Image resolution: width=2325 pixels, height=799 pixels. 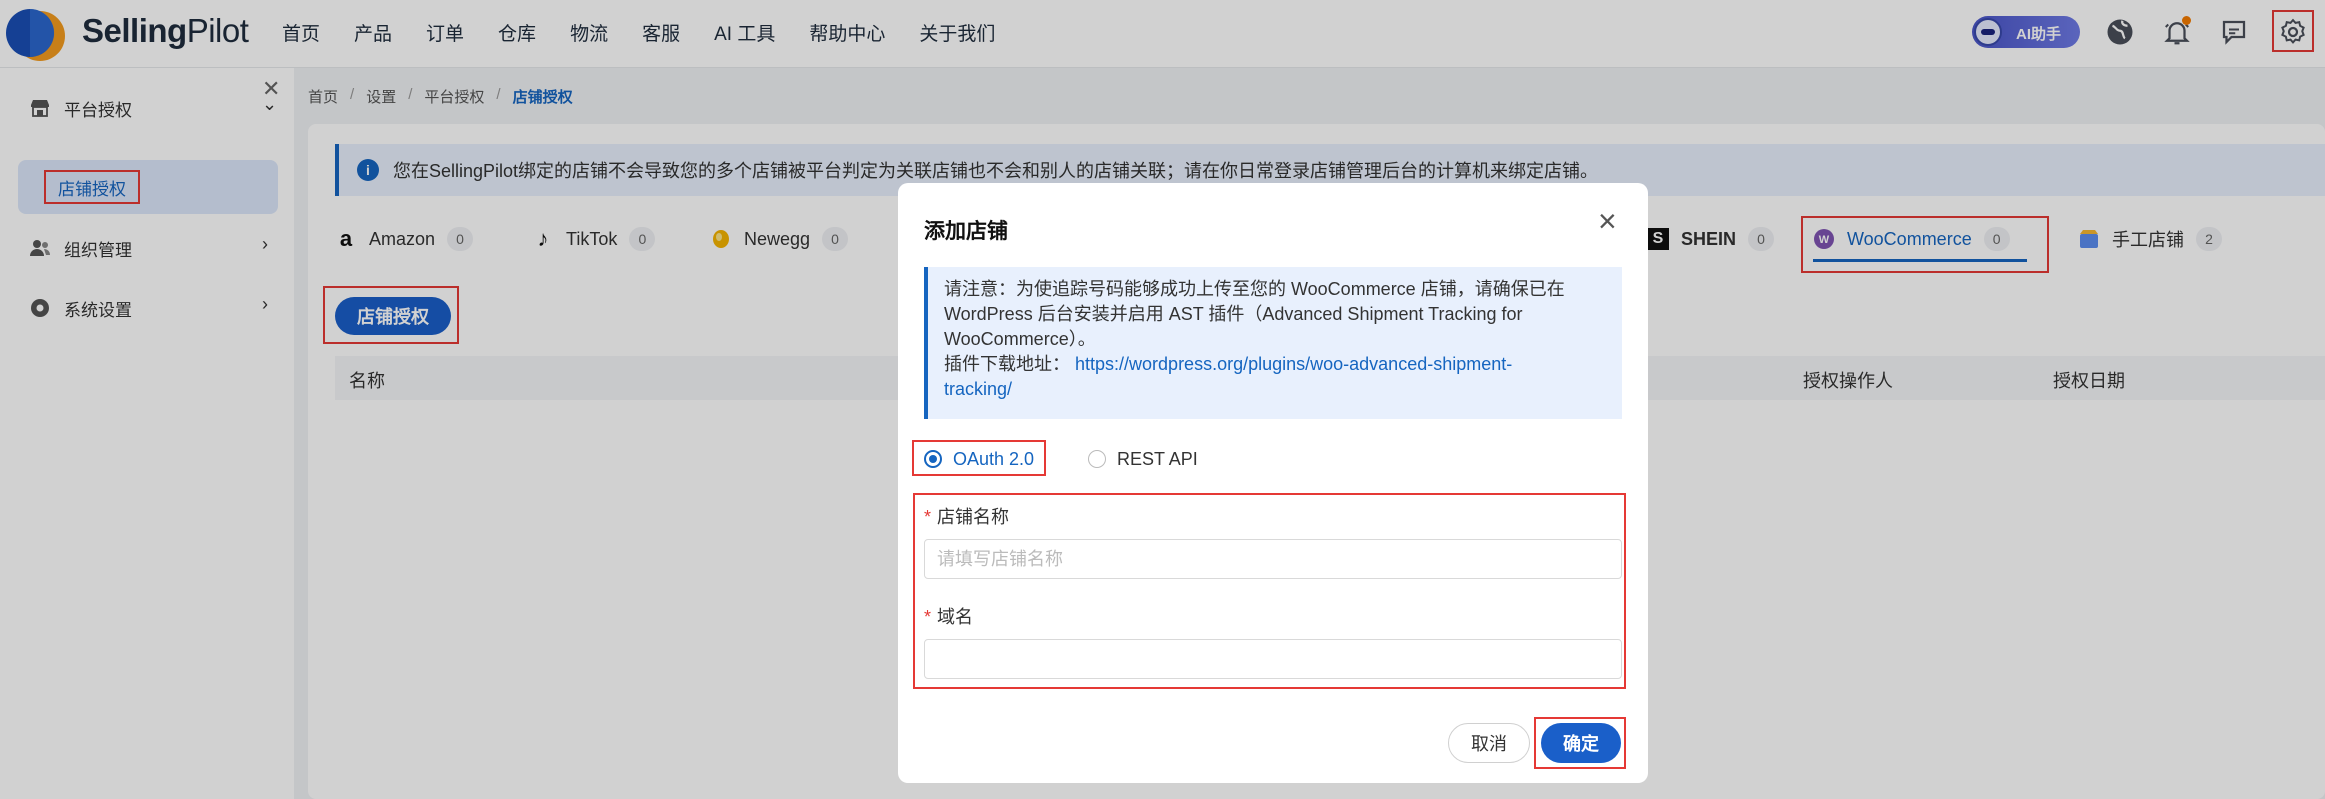 I want to click on download-label: 插件下载地址：, so click(x=1007, y=364).